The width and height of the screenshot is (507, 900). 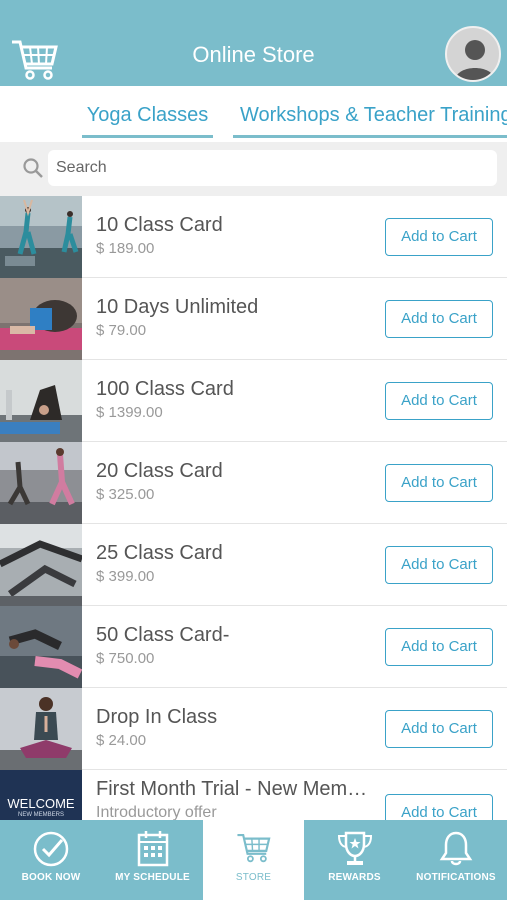 I want to click on nav-label: BOOK NOW, so click(x=51, y=877).